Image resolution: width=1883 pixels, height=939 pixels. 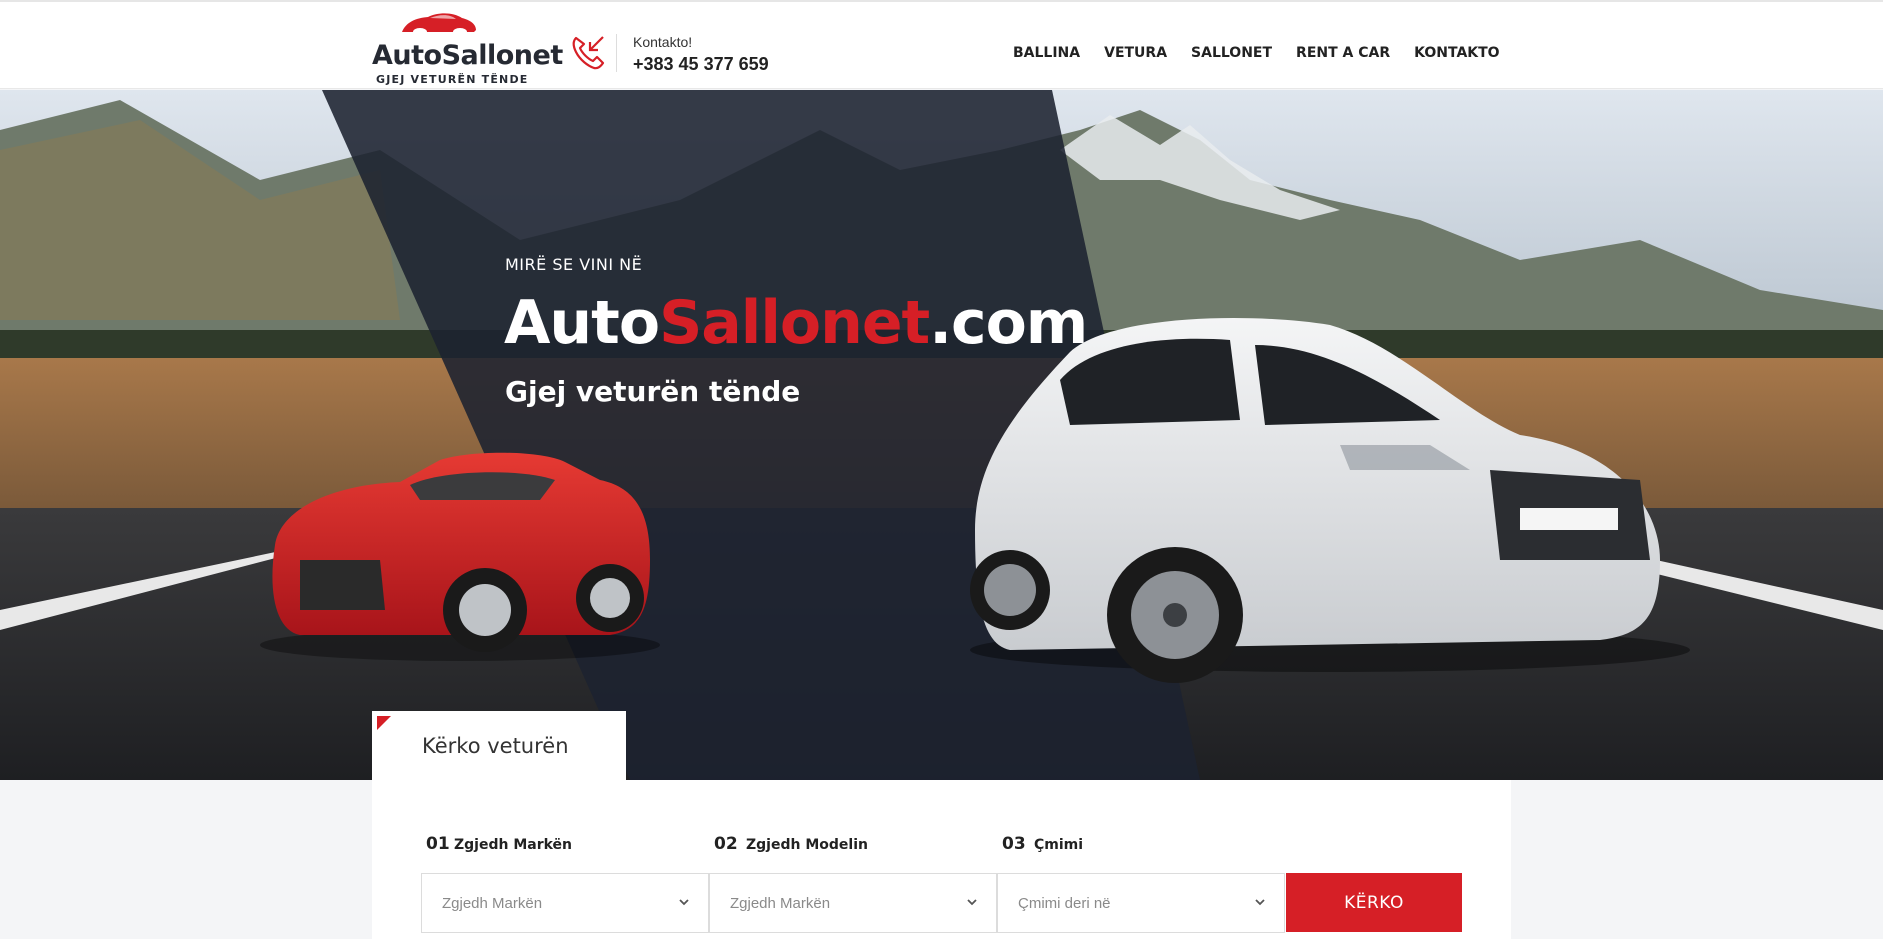 What do you see at coordinates (1064, 903) in the screenshot?
I see `price-select-value: Çmimi deri në` at bounding box center [1064, 903].